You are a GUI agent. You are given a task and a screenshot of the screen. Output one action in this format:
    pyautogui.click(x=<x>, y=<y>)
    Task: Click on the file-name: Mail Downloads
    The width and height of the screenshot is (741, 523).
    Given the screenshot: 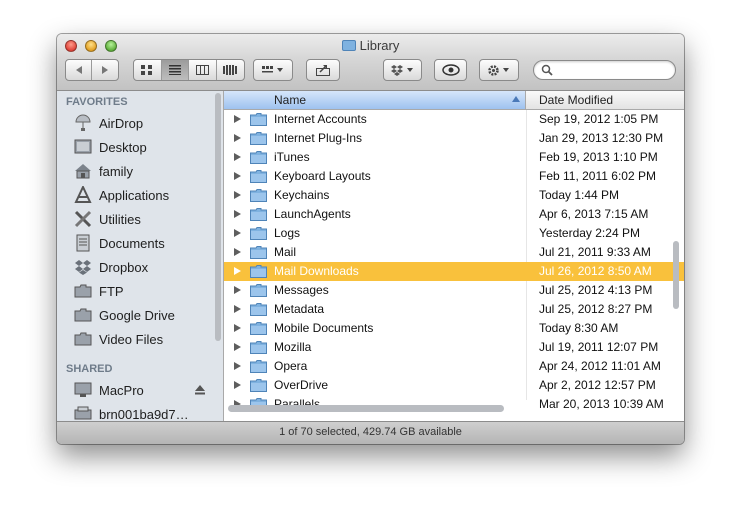 What is the action you would take?
    pyautogui.click(x=316, y=271)
    